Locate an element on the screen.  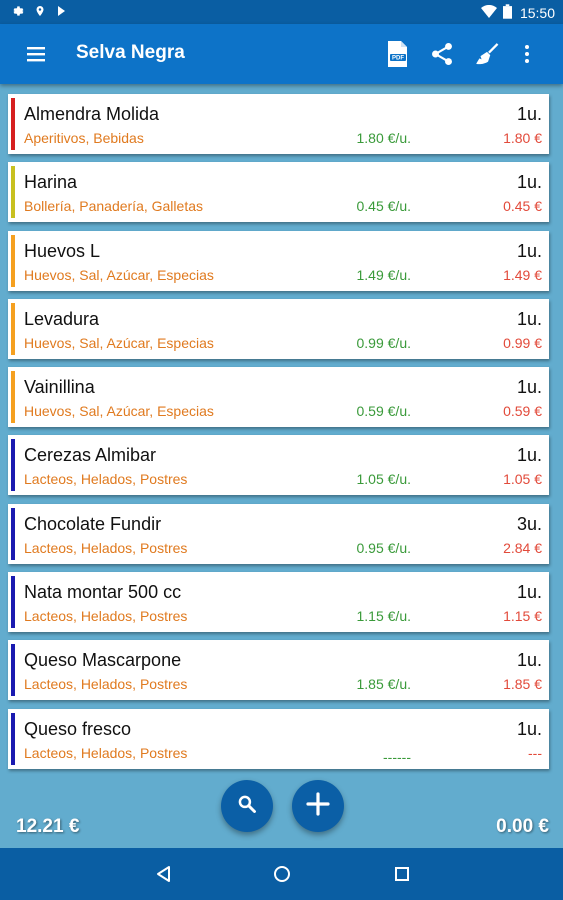
wifi-icon is located at coordinates (488, 13).